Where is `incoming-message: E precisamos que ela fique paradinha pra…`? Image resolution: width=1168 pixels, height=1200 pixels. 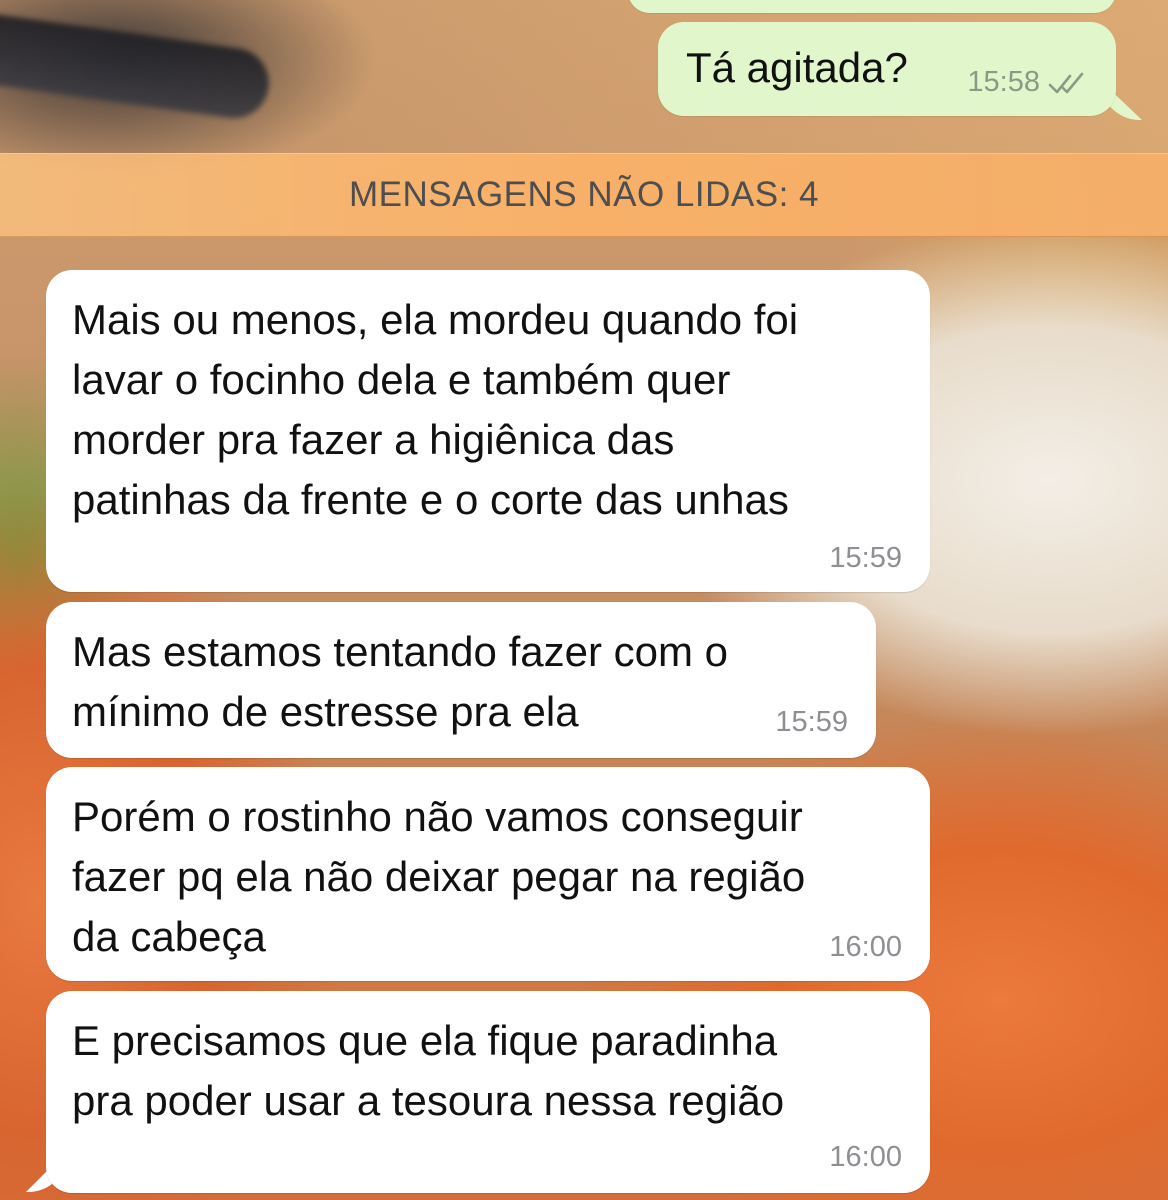
incoming-message: E precisamos que ela fique paradinha pra… is located at coordinates (488, 1092).